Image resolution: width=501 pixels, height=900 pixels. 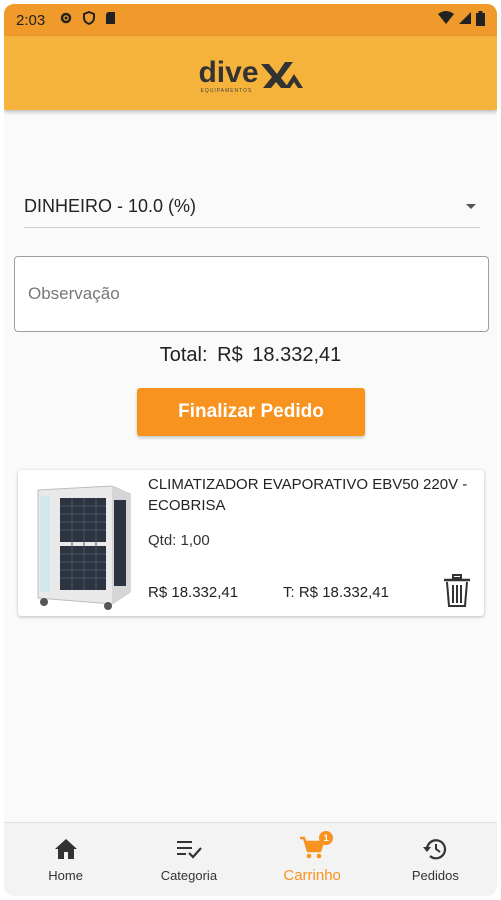 I want to click on product-quantity: Qtd: 1,00, so click(x=179, y=540).